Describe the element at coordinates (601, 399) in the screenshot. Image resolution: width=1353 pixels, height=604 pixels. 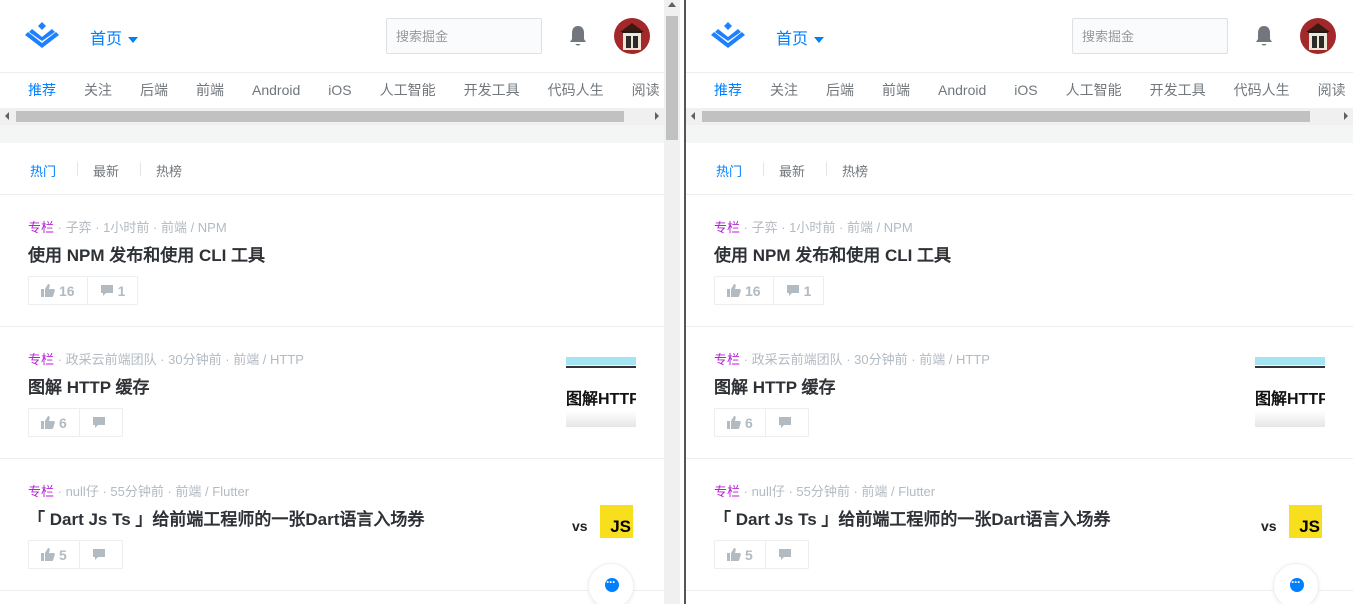
I see `thumbnail-text: 图解HTTP` at that location.